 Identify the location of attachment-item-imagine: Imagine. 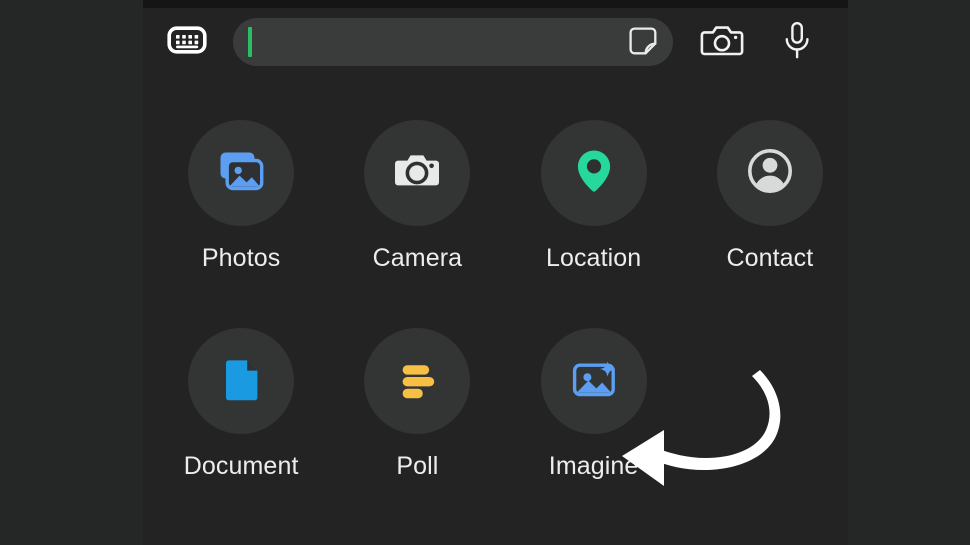
(594, 432).